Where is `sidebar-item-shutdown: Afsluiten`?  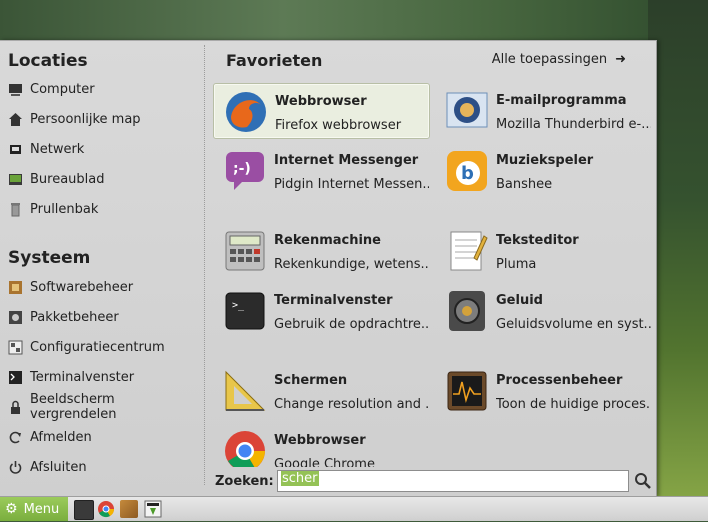 sidebar-item-shutdown: Afsluiten is located at coordinates (47, 467).